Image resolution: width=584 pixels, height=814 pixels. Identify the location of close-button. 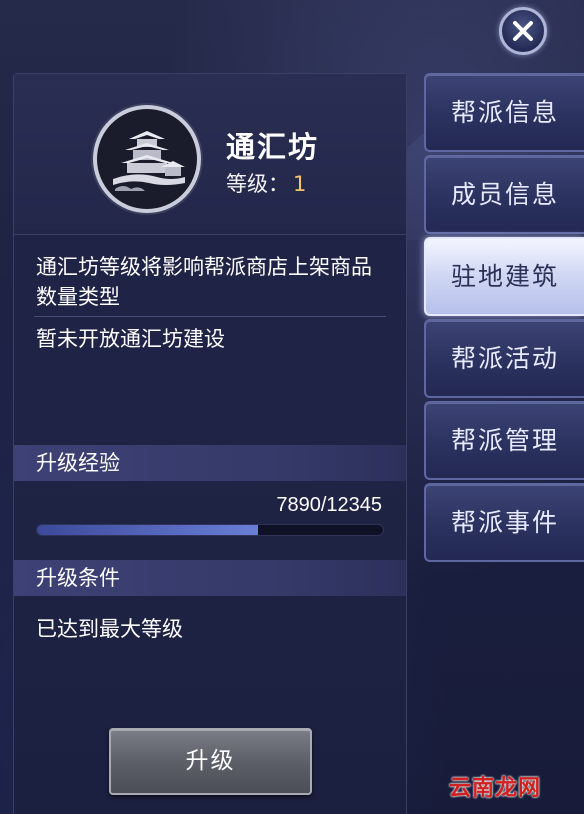
(523, 31).